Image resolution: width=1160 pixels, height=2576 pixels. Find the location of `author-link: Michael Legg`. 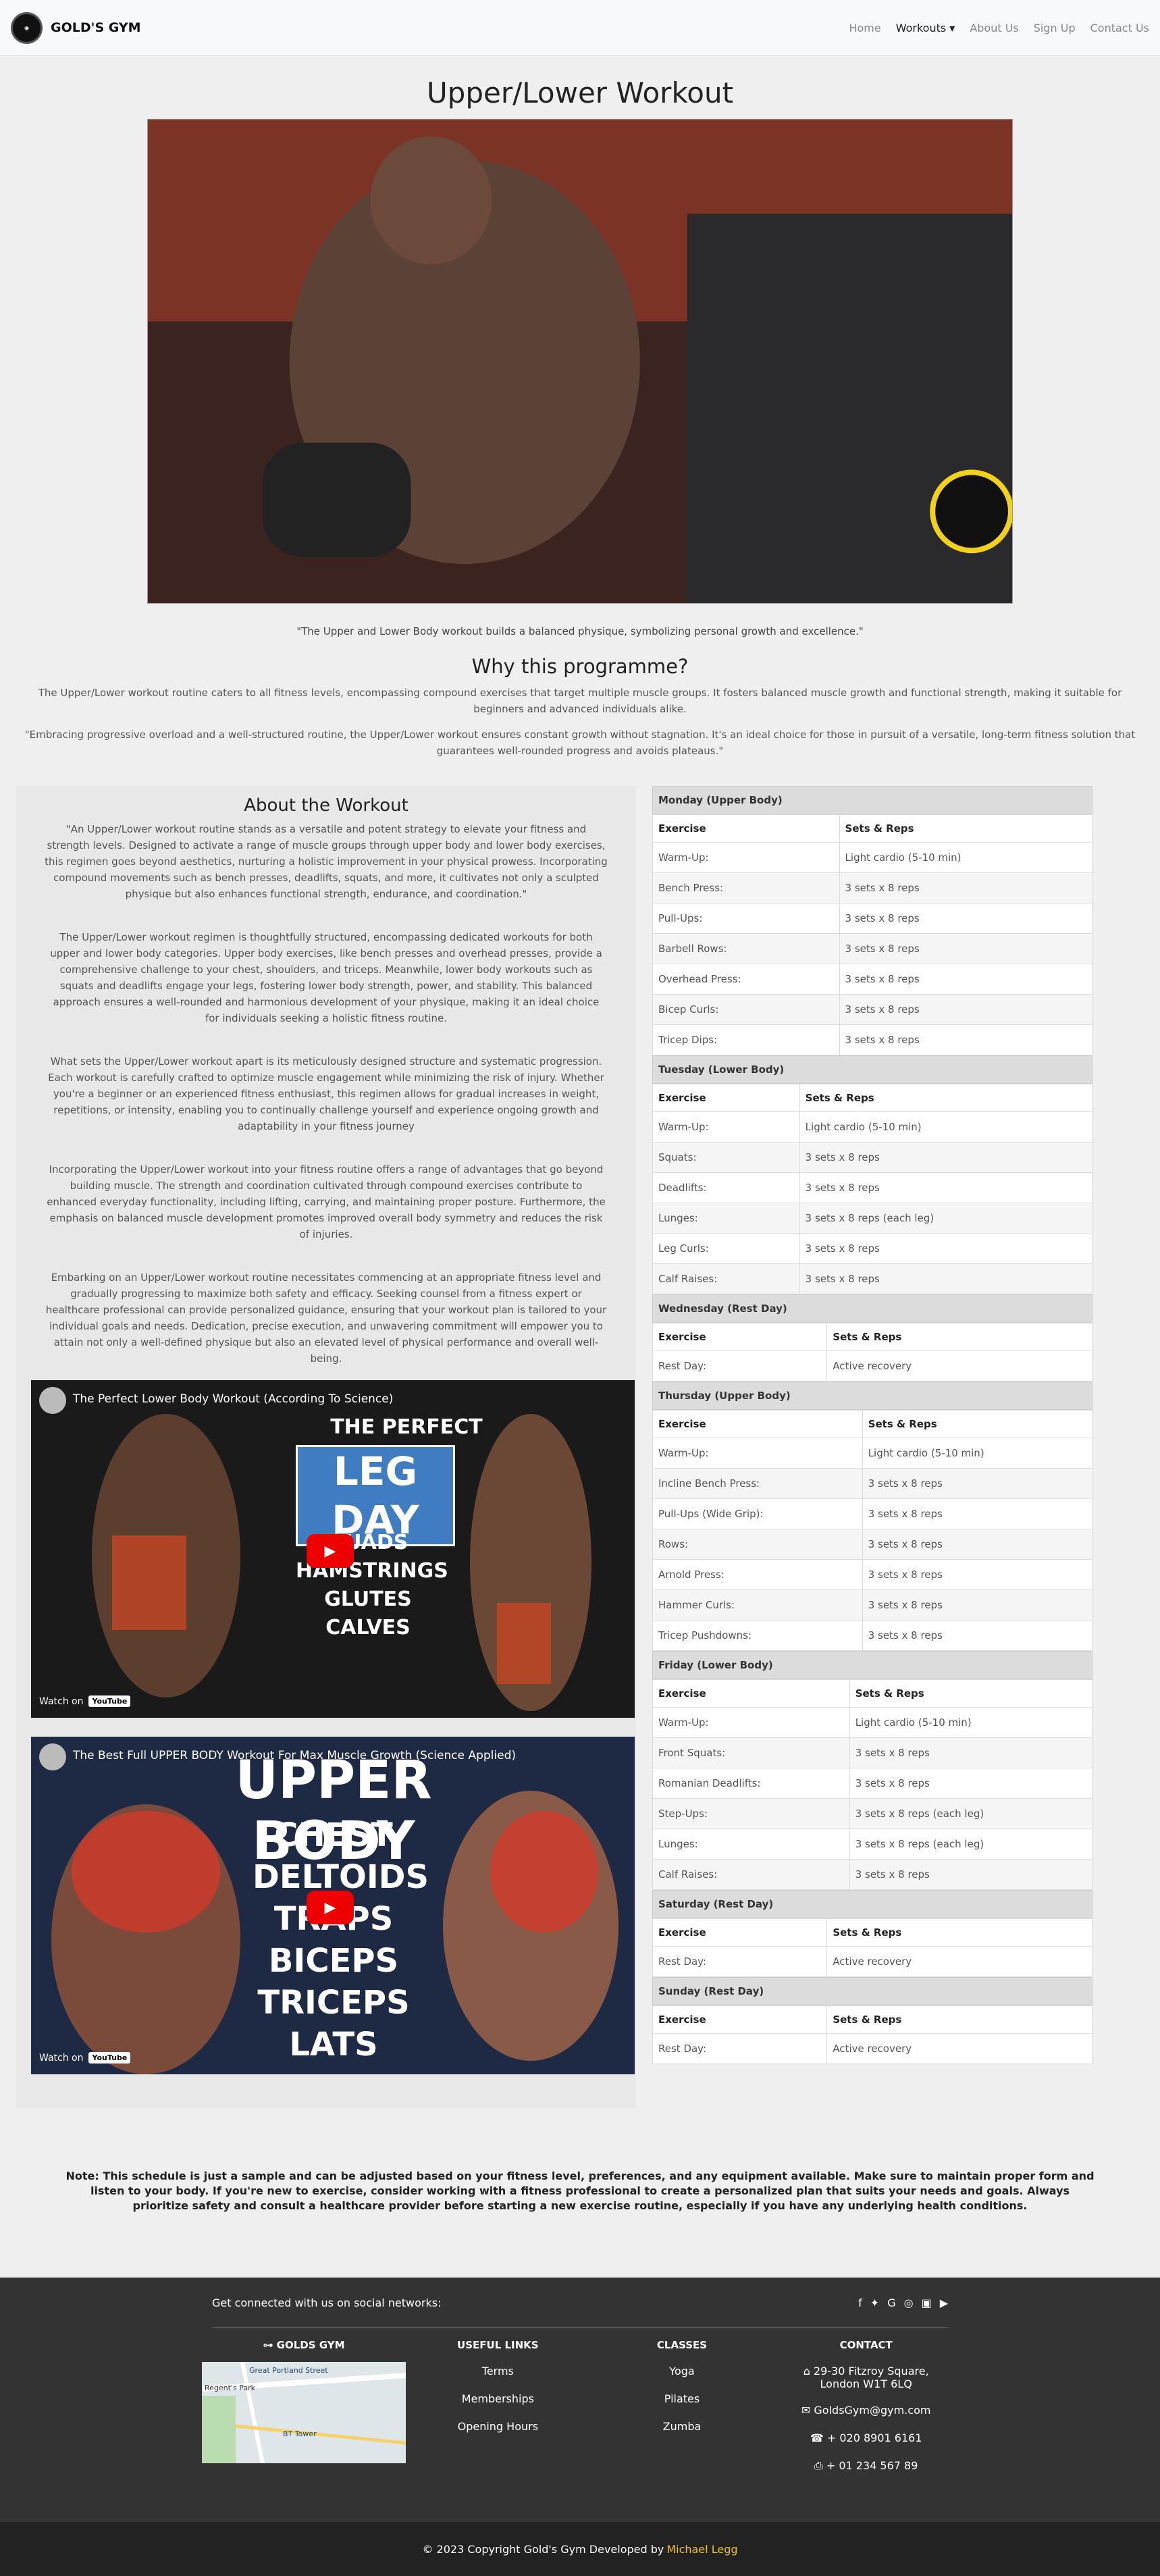

author-link: Michael Legg is located at coordinates (701, 2549).